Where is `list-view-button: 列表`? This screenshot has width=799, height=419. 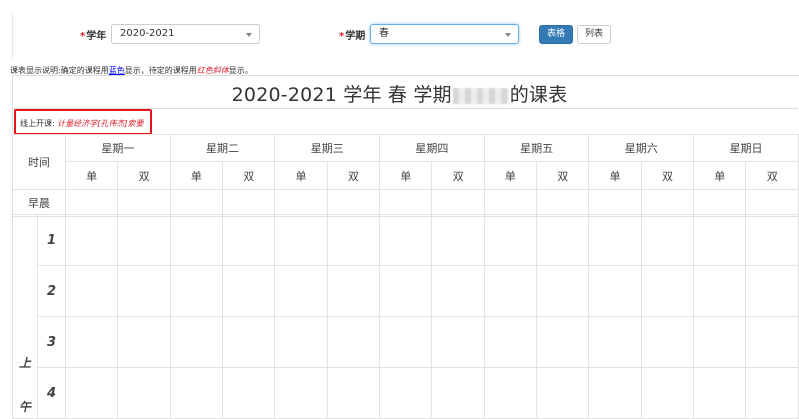 list-view-button: 列表 is located at coordinates (594, 34).